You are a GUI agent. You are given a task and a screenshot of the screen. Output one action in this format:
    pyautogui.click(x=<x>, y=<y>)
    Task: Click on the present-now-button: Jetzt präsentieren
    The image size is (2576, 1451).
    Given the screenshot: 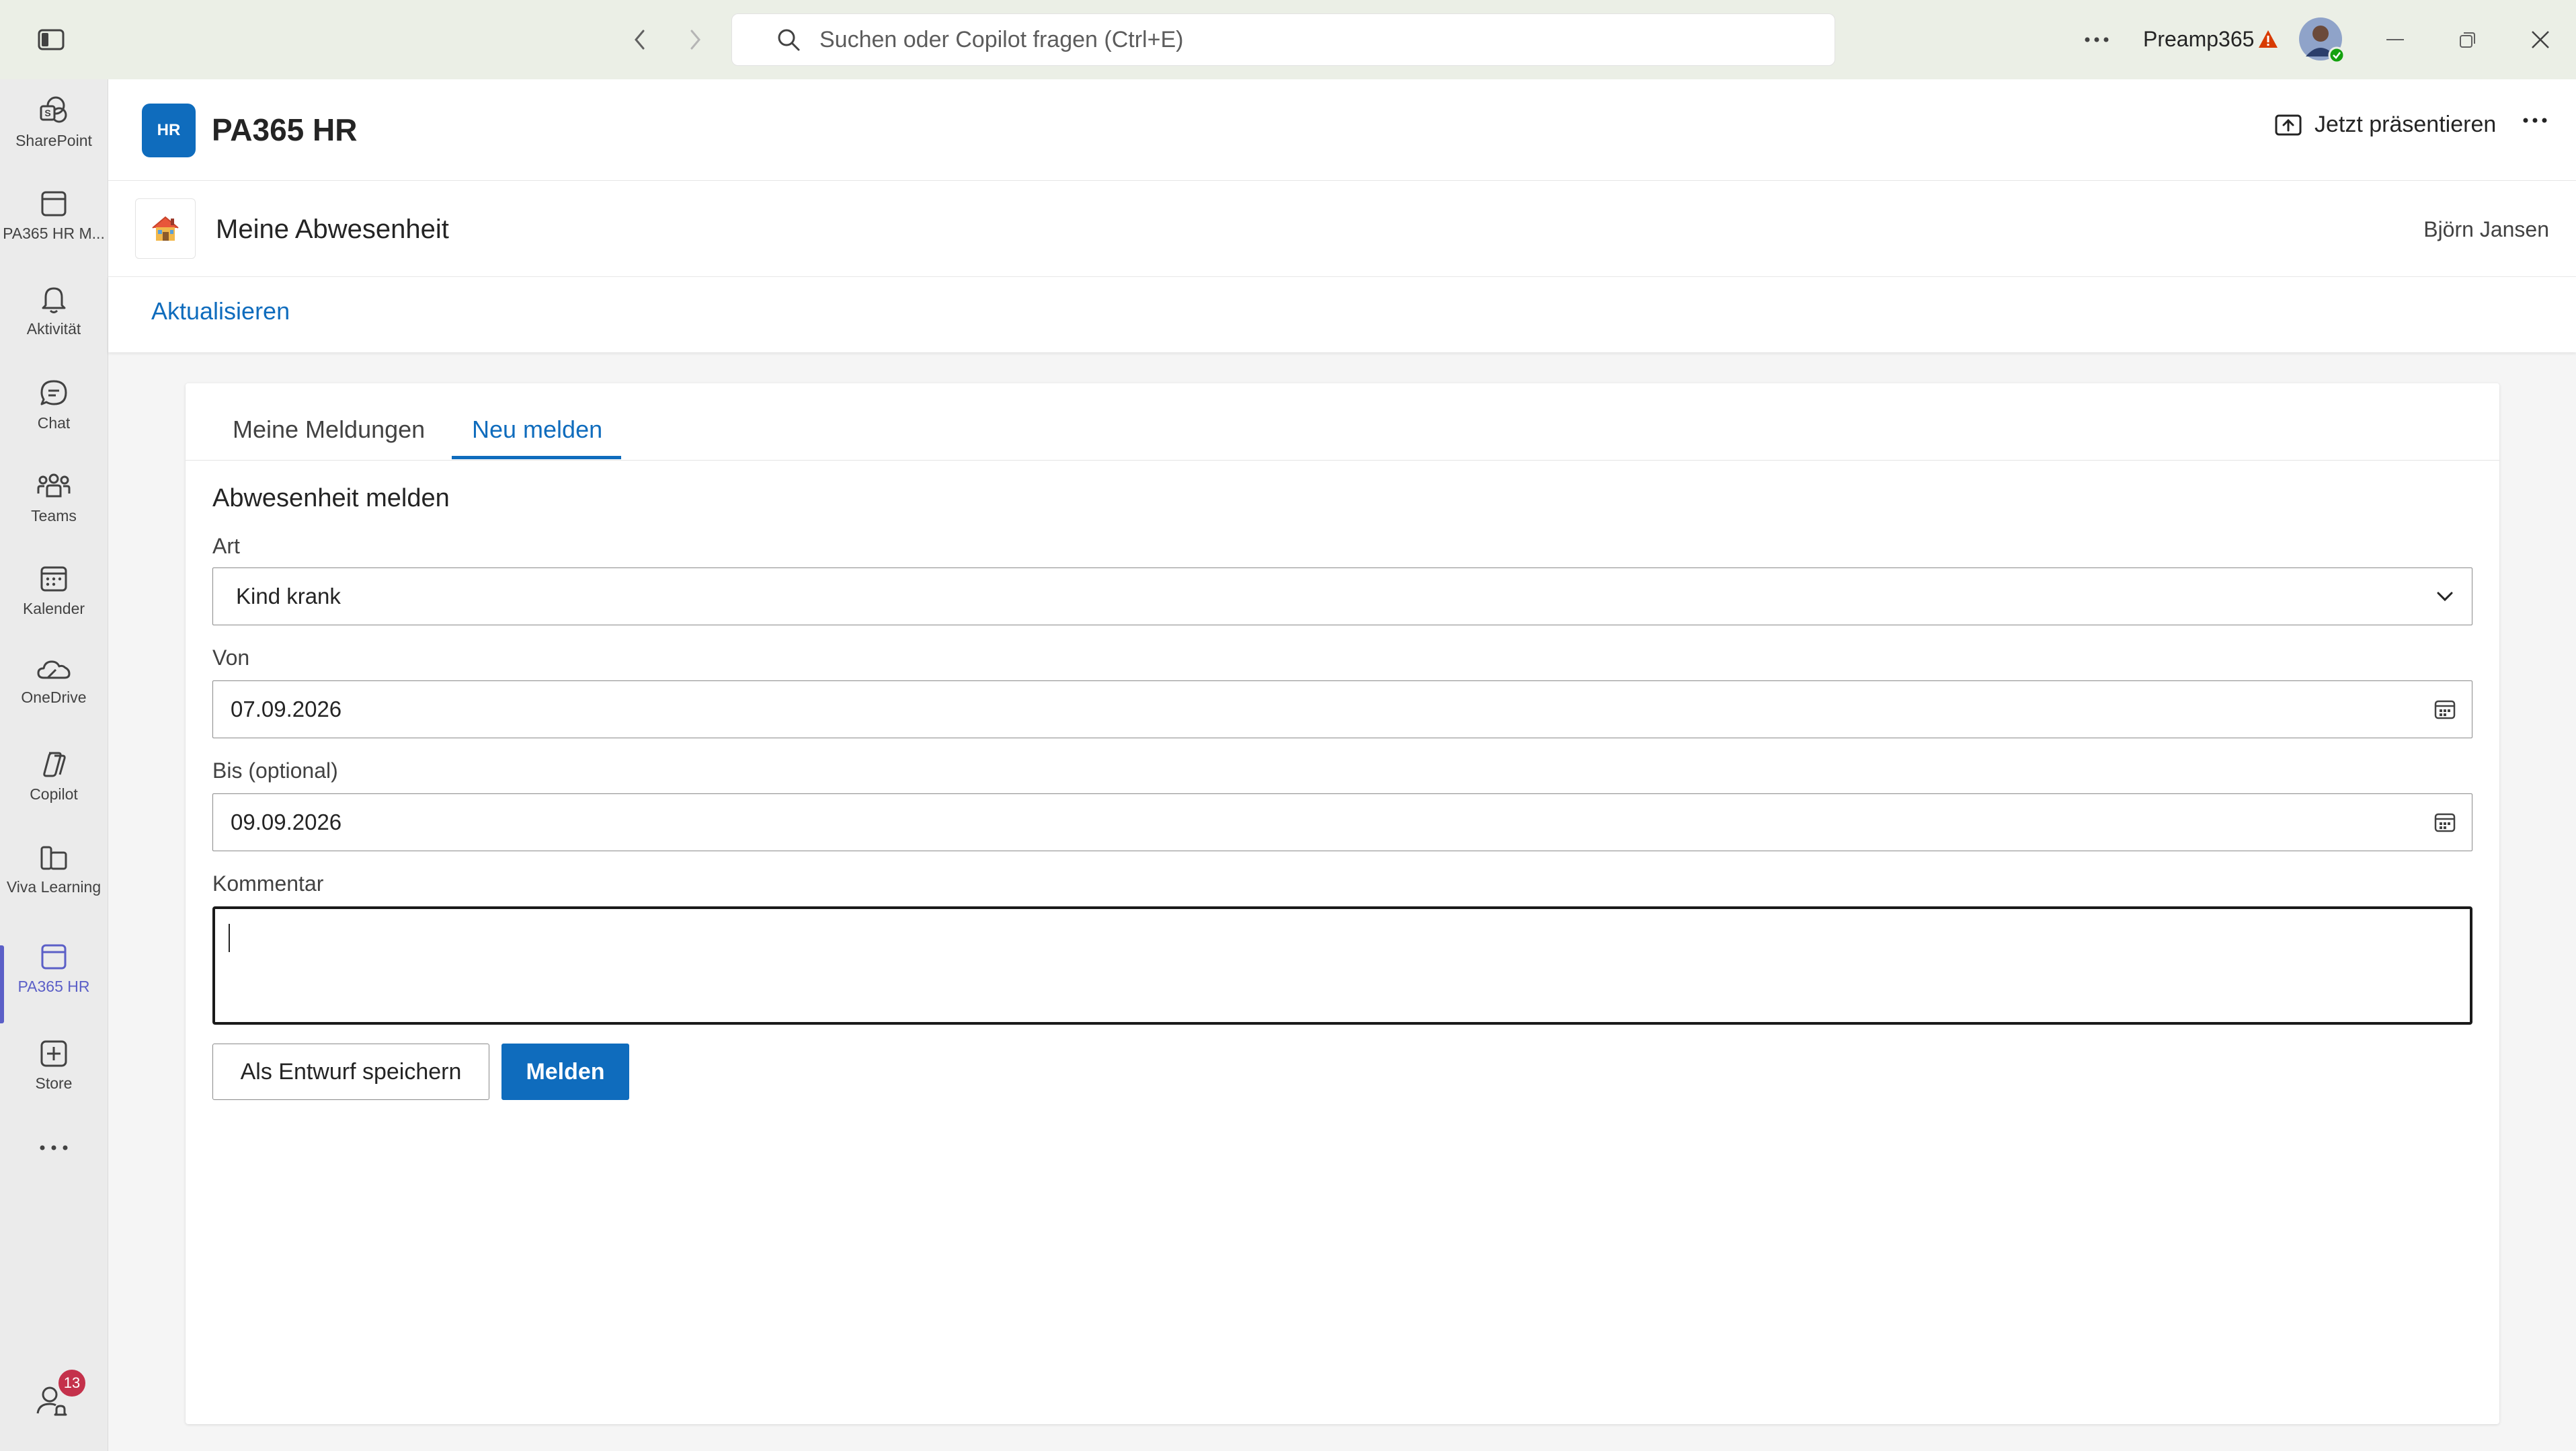 What is the action you would take?
    pyautogui.click(x=2385, y=125)
    